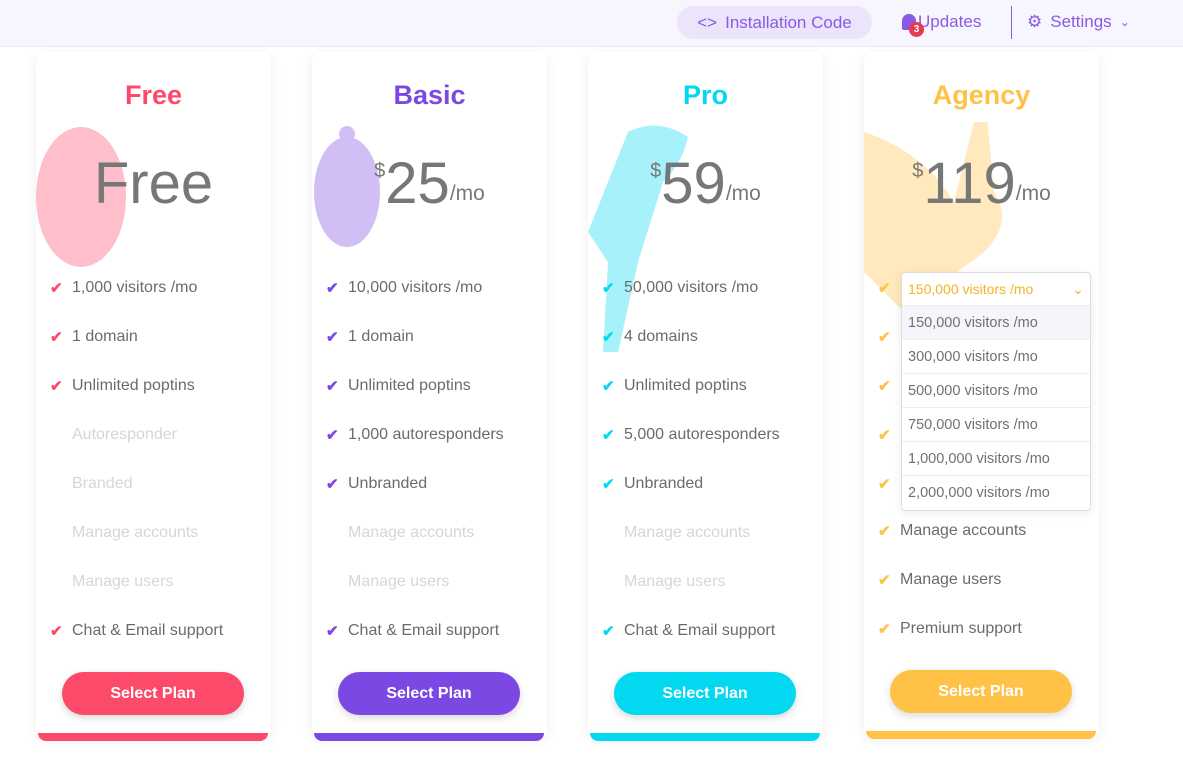  I want to click on feature-item: ✔ 1,000 autoresponders, so click(415, 435).